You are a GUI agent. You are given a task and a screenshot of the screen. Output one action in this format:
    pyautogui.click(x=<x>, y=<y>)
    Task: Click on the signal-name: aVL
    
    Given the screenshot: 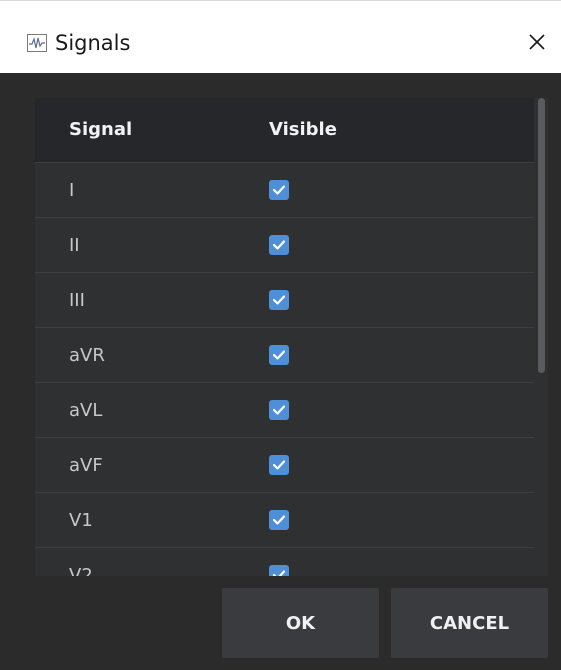 What is the action you would take?
    pyautogui.click(x=86, y=410)
    